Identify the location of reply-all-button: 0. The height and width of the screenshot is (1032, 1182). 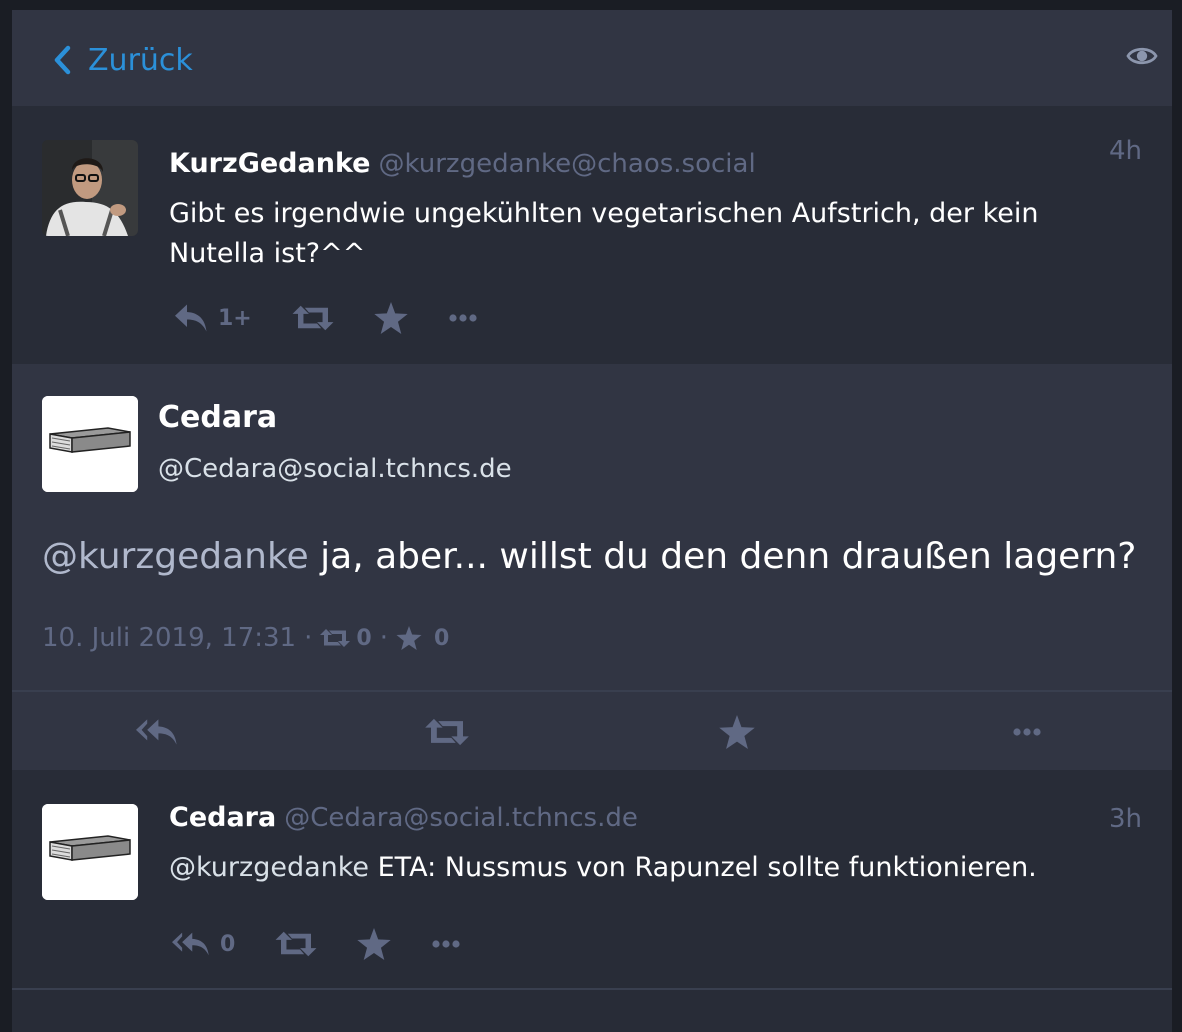
(203, 944).